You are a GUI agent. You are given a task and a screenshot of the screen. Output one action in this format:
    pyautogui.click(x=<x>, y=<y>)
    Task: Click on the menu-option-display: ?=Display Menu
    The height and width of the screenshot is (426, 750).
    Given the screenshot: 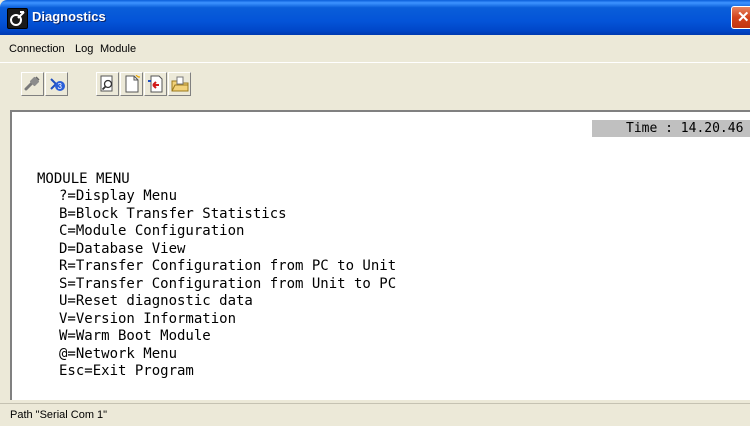 What is the action you would take?
    pyautogui.click(x=118, y=196)
    